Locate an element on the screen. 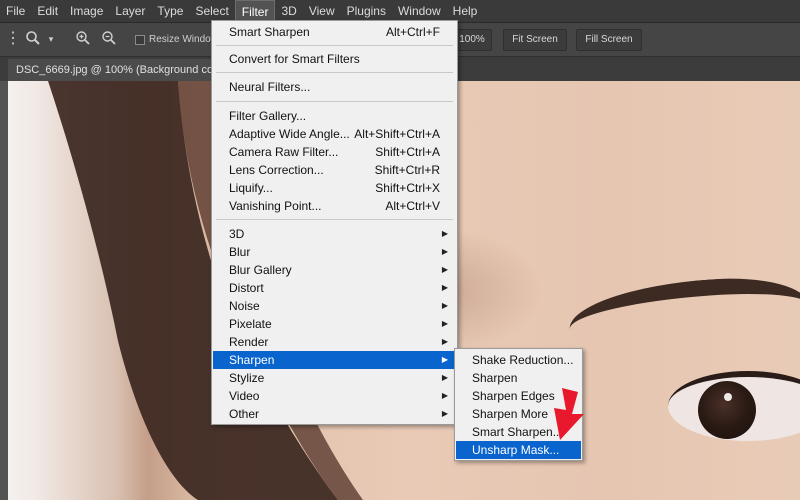 The width and height of the screenshot is (800, 500). annotation-arrow-icon is located at coordinates (569, 414).